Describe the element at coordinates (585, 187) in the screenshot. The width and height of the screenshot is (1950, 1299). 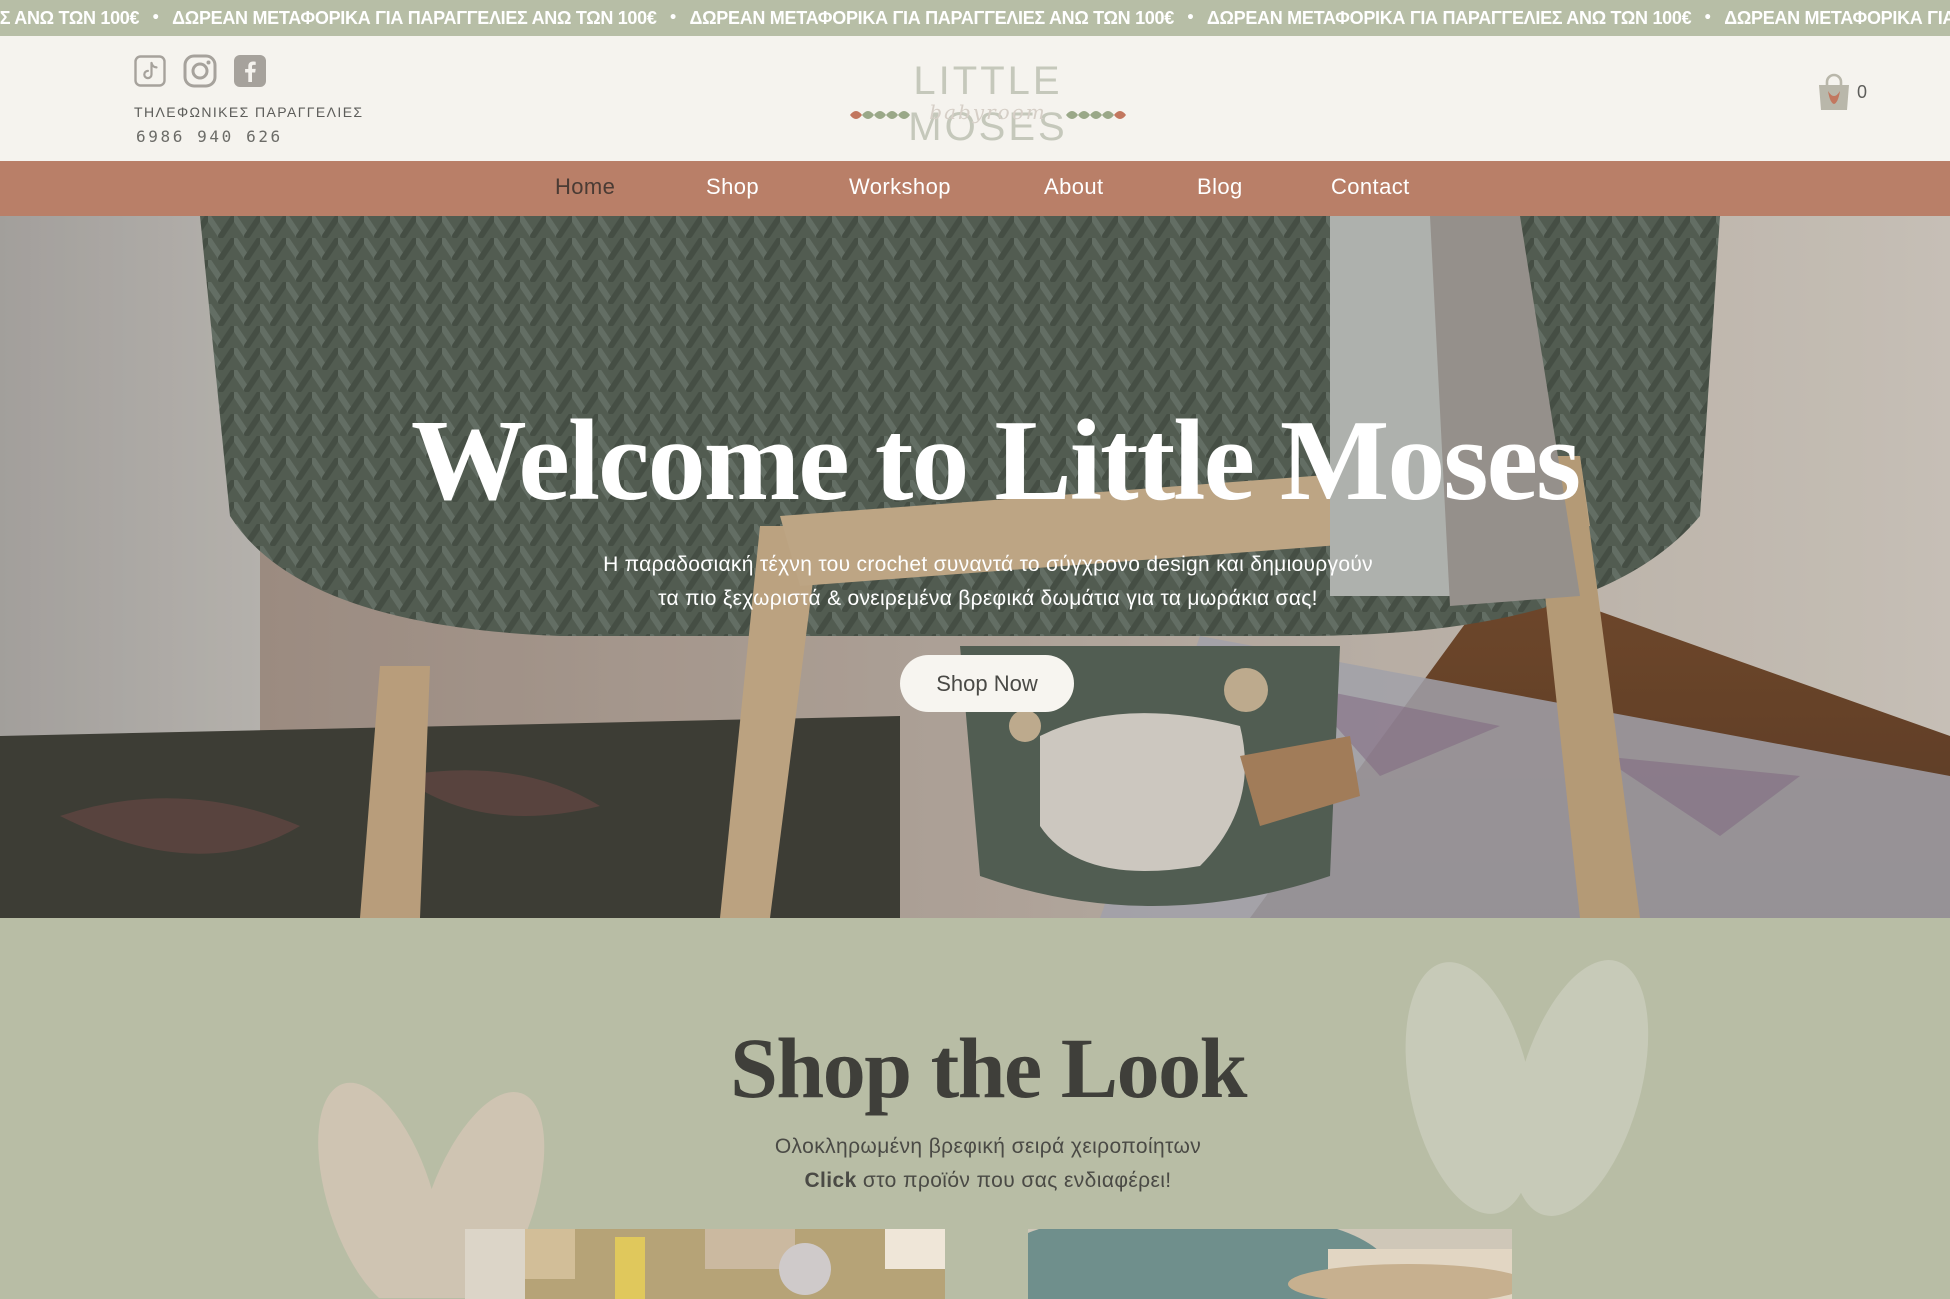
I see `nav-item-home: Home` at that location.